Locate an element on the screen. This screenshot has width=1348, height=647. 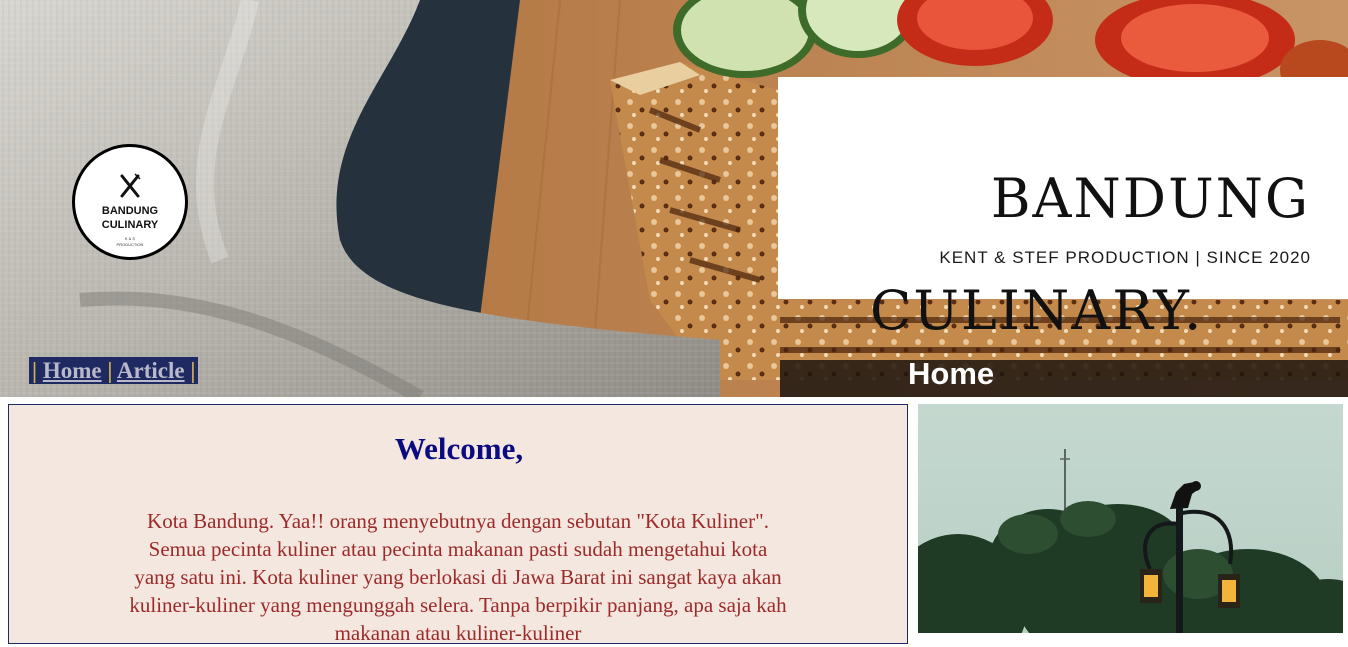
street-lamp-photo is located at coordinates (1130, 518).